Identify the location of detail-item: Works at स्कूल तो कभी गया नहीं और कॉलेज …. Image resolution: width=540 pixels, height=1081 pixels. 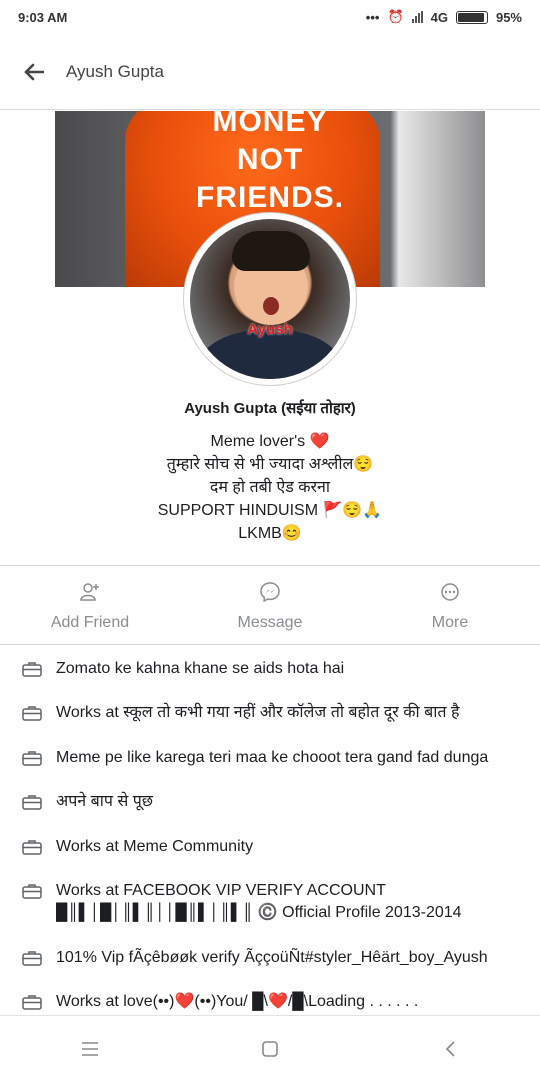
(274, 713).